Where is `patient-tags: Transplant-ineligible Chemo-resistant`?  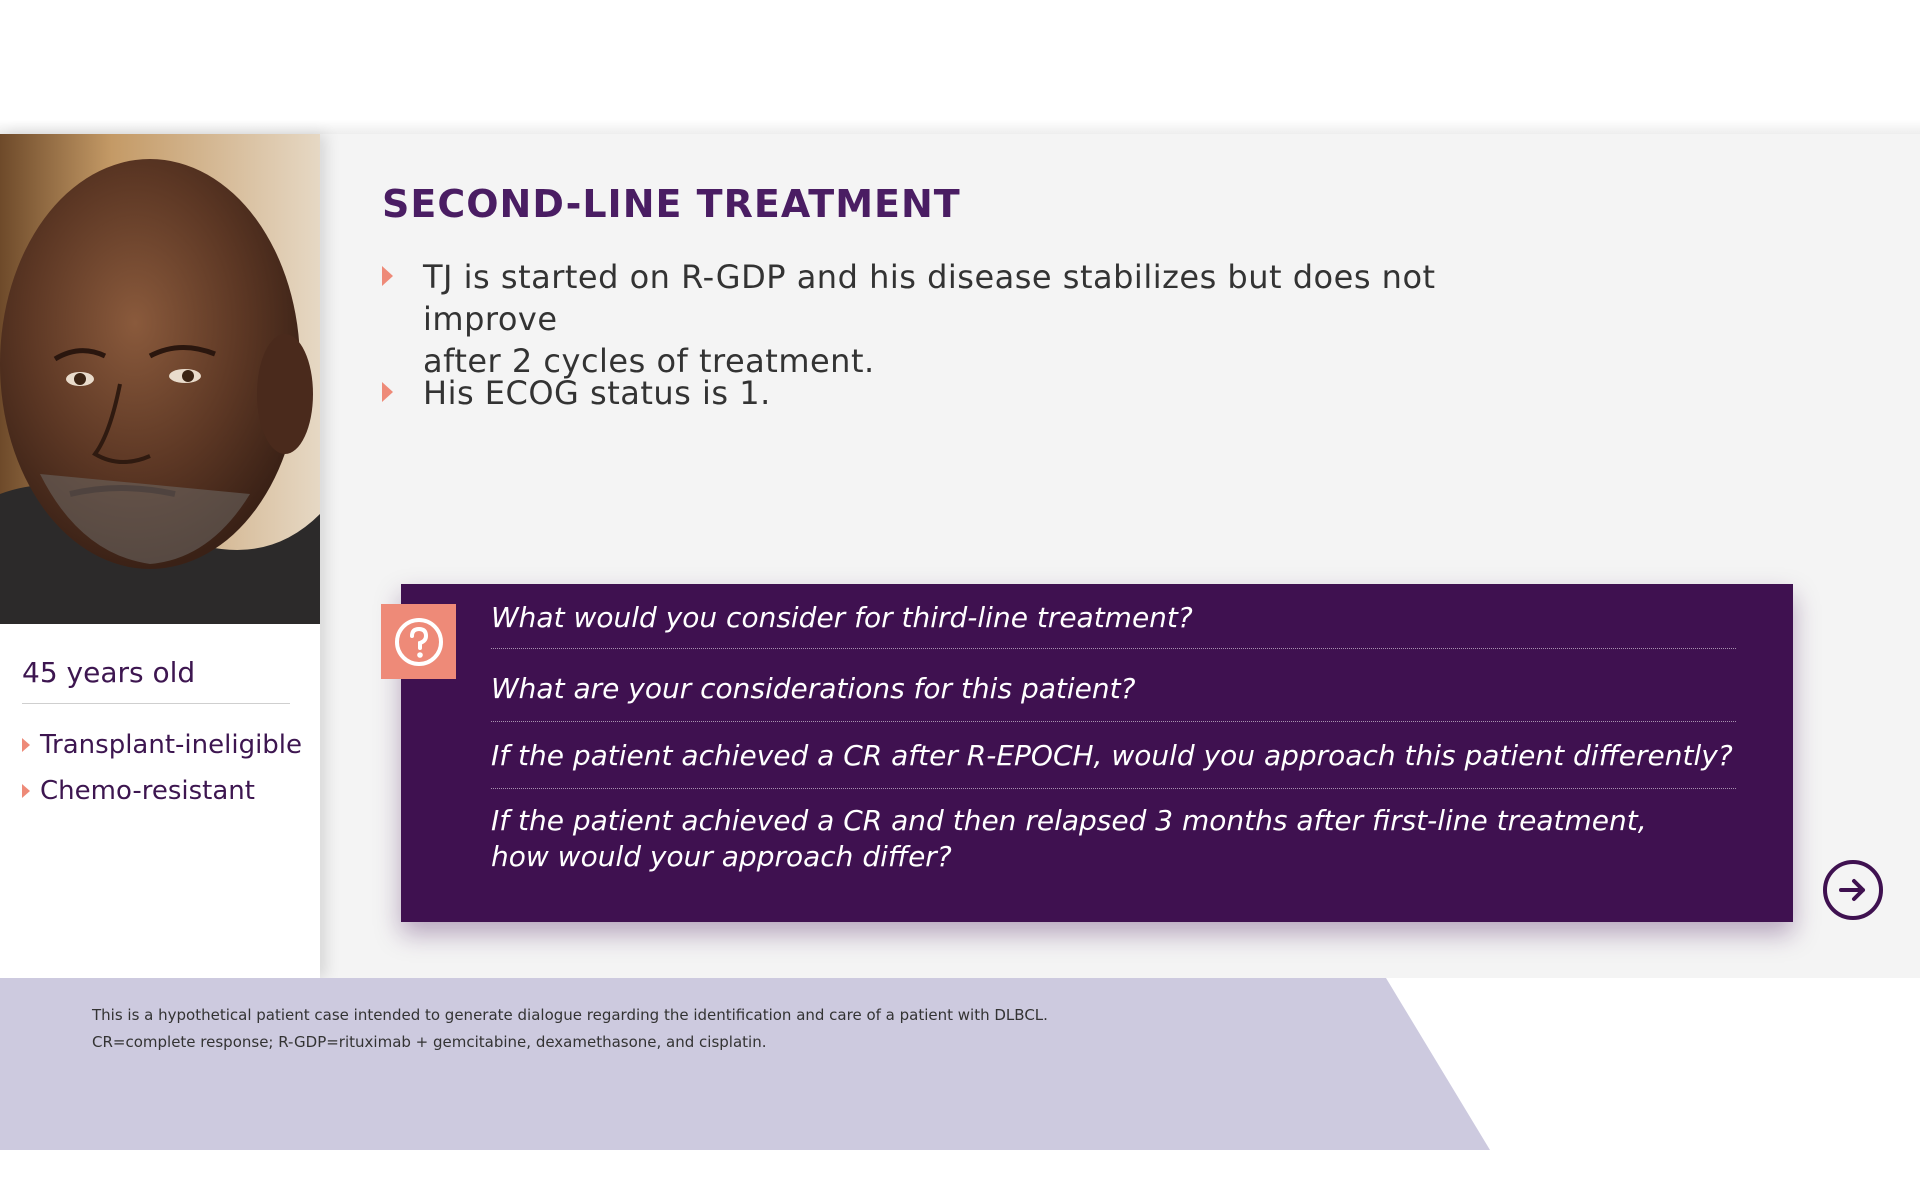
patient-tags: Transplant-ineligible Chemo-resistant is located at coordinates (167, 768).